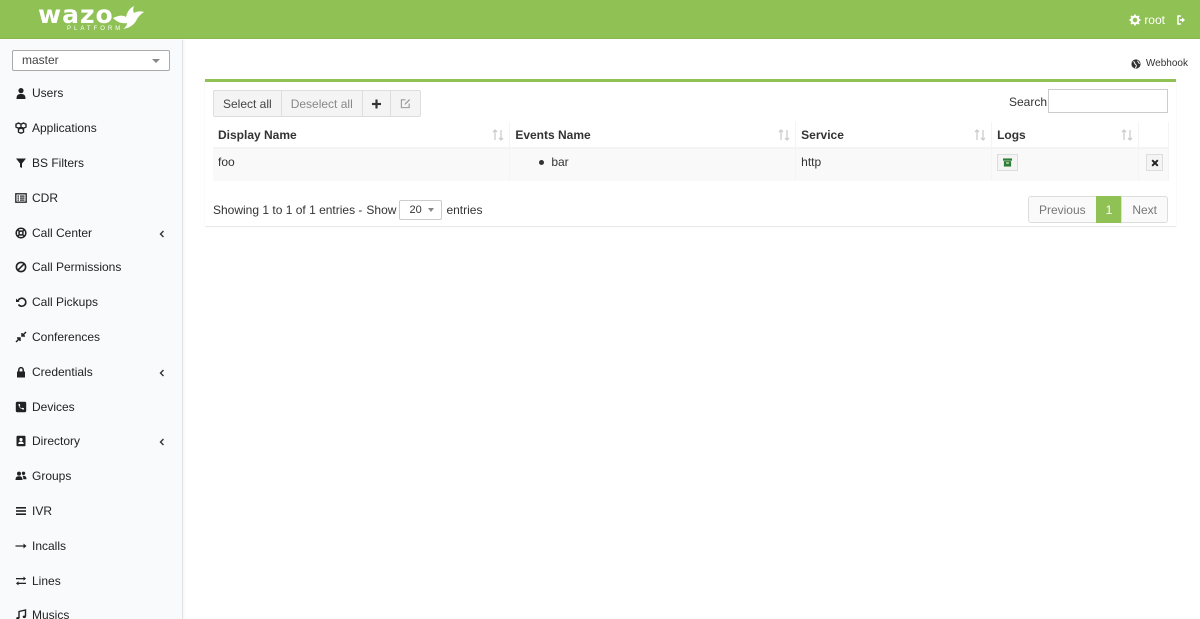 Image resolution: width=1200 pixels, height=619 pixels. Describe the element at coordinates (20, 441) in the screenshot. I see `address-book-icon` at that location.